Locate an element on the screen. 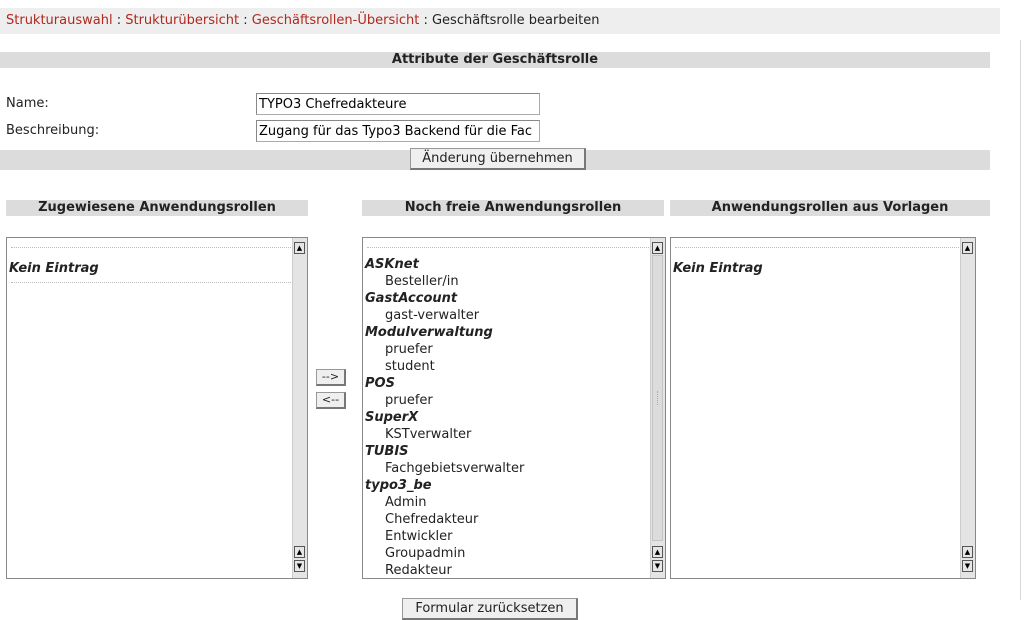  assigned-scrollbar: ▲ ▲ ▼ is located at coordinates (299, 408).